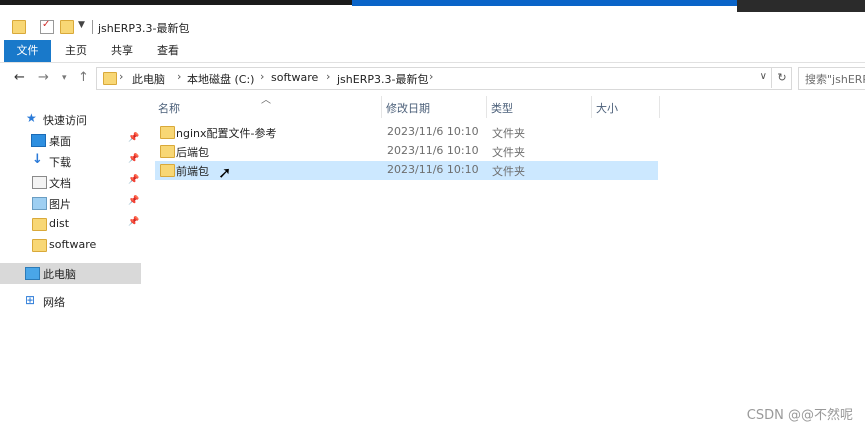  What do you see at coordinates (382, 79) in the screenshot?
I see `breadcrumb-current-folder: jshERP3.3-最新包` at bounding box center [382, 79].